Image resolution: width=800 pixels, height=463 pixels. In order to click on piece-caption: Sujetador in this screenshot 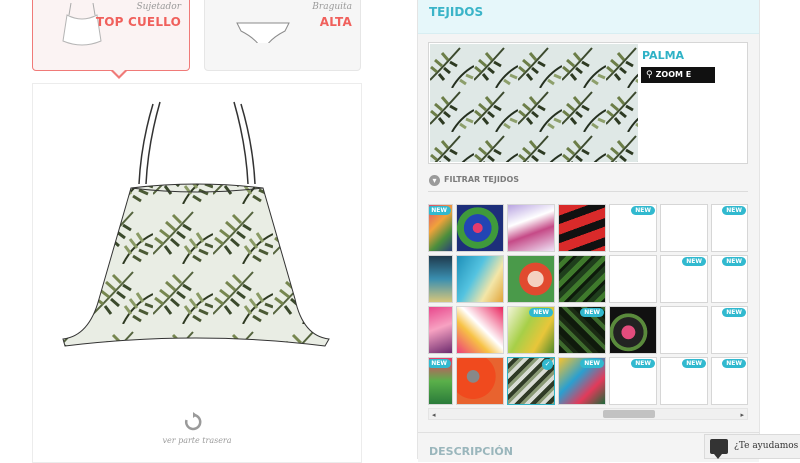, I will do `click(158, 7)`.